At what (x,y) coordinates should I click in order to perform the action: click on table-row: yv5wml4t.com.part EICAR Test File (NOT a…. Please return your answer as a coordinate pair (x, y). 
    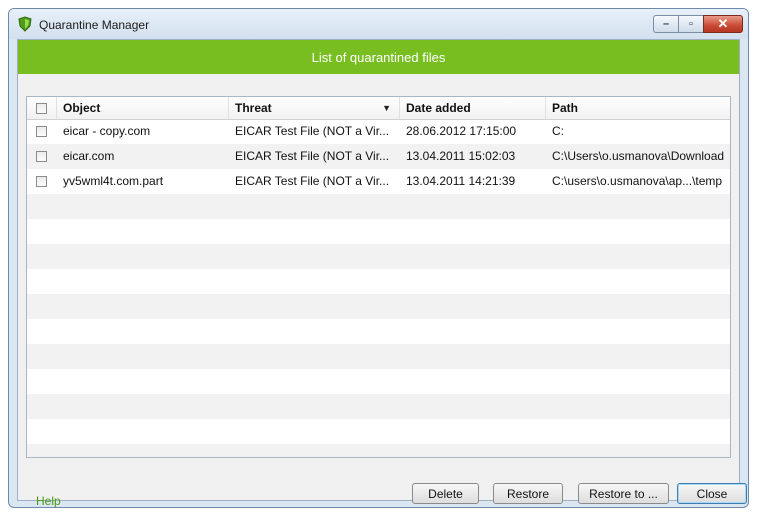
    Looking at the image, I should click on (378, 181).